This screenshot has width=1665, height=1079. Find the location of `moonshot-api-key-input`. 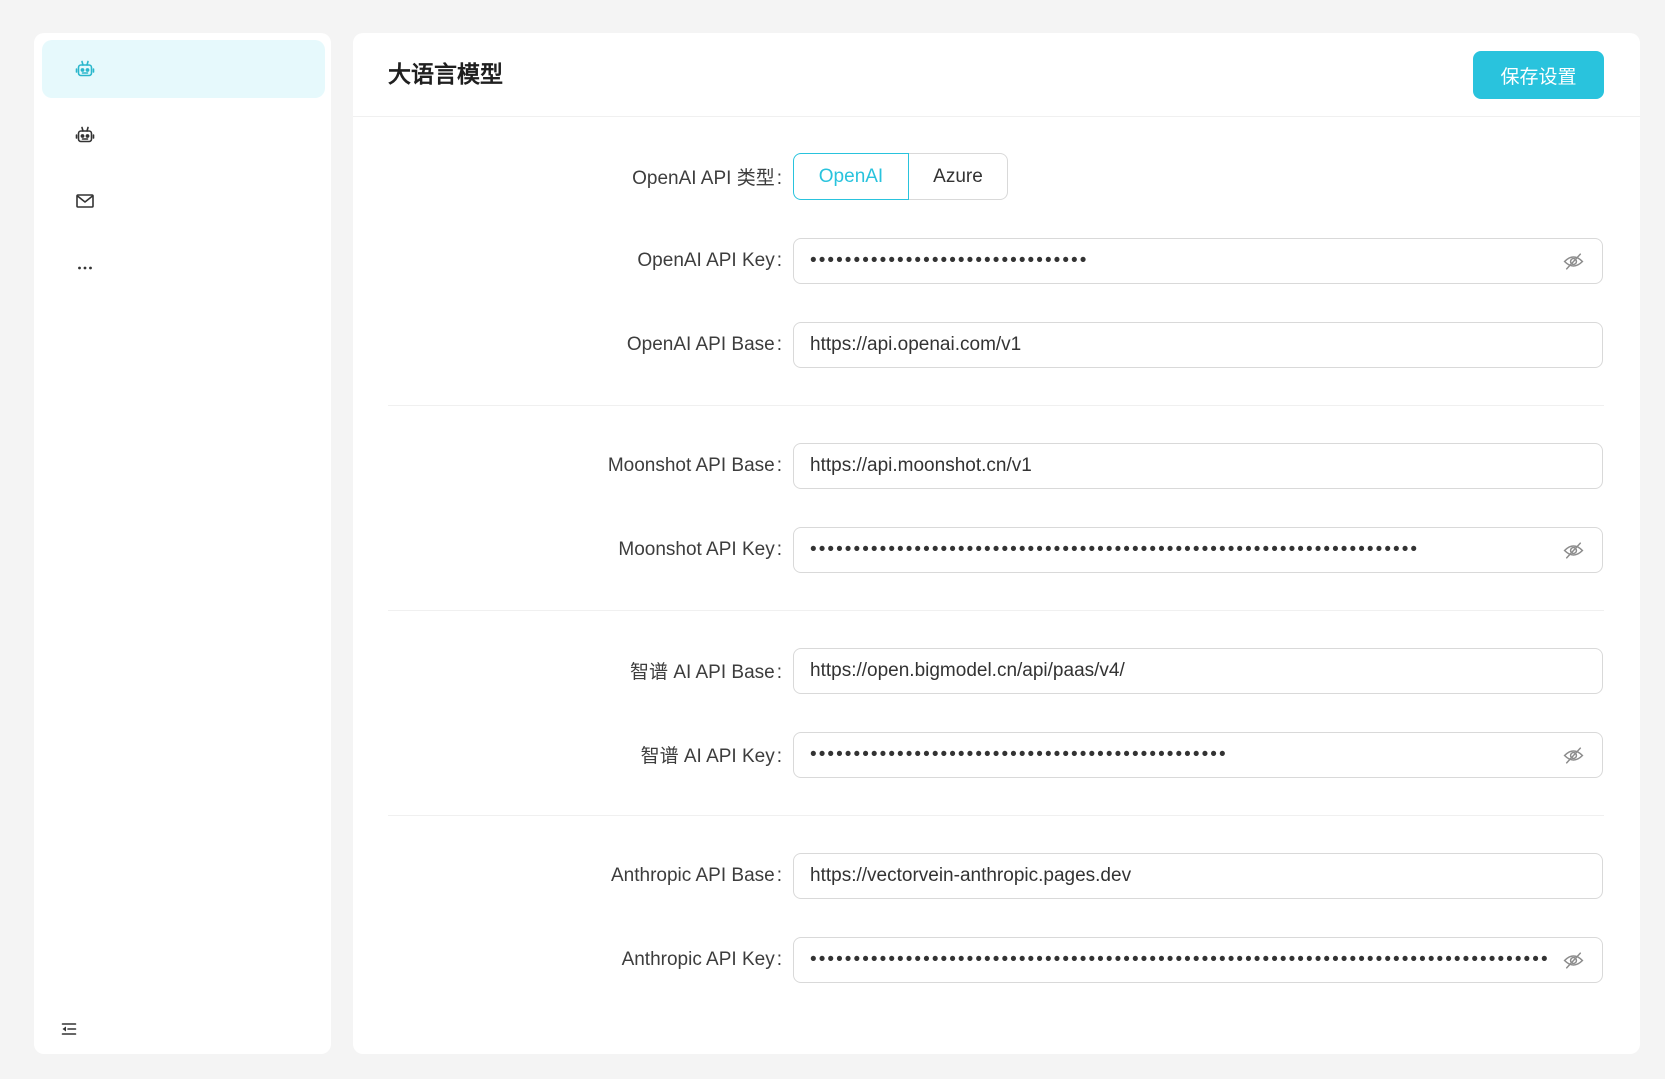

moonshot-api-key-input is located at coordinates (1198, 549).